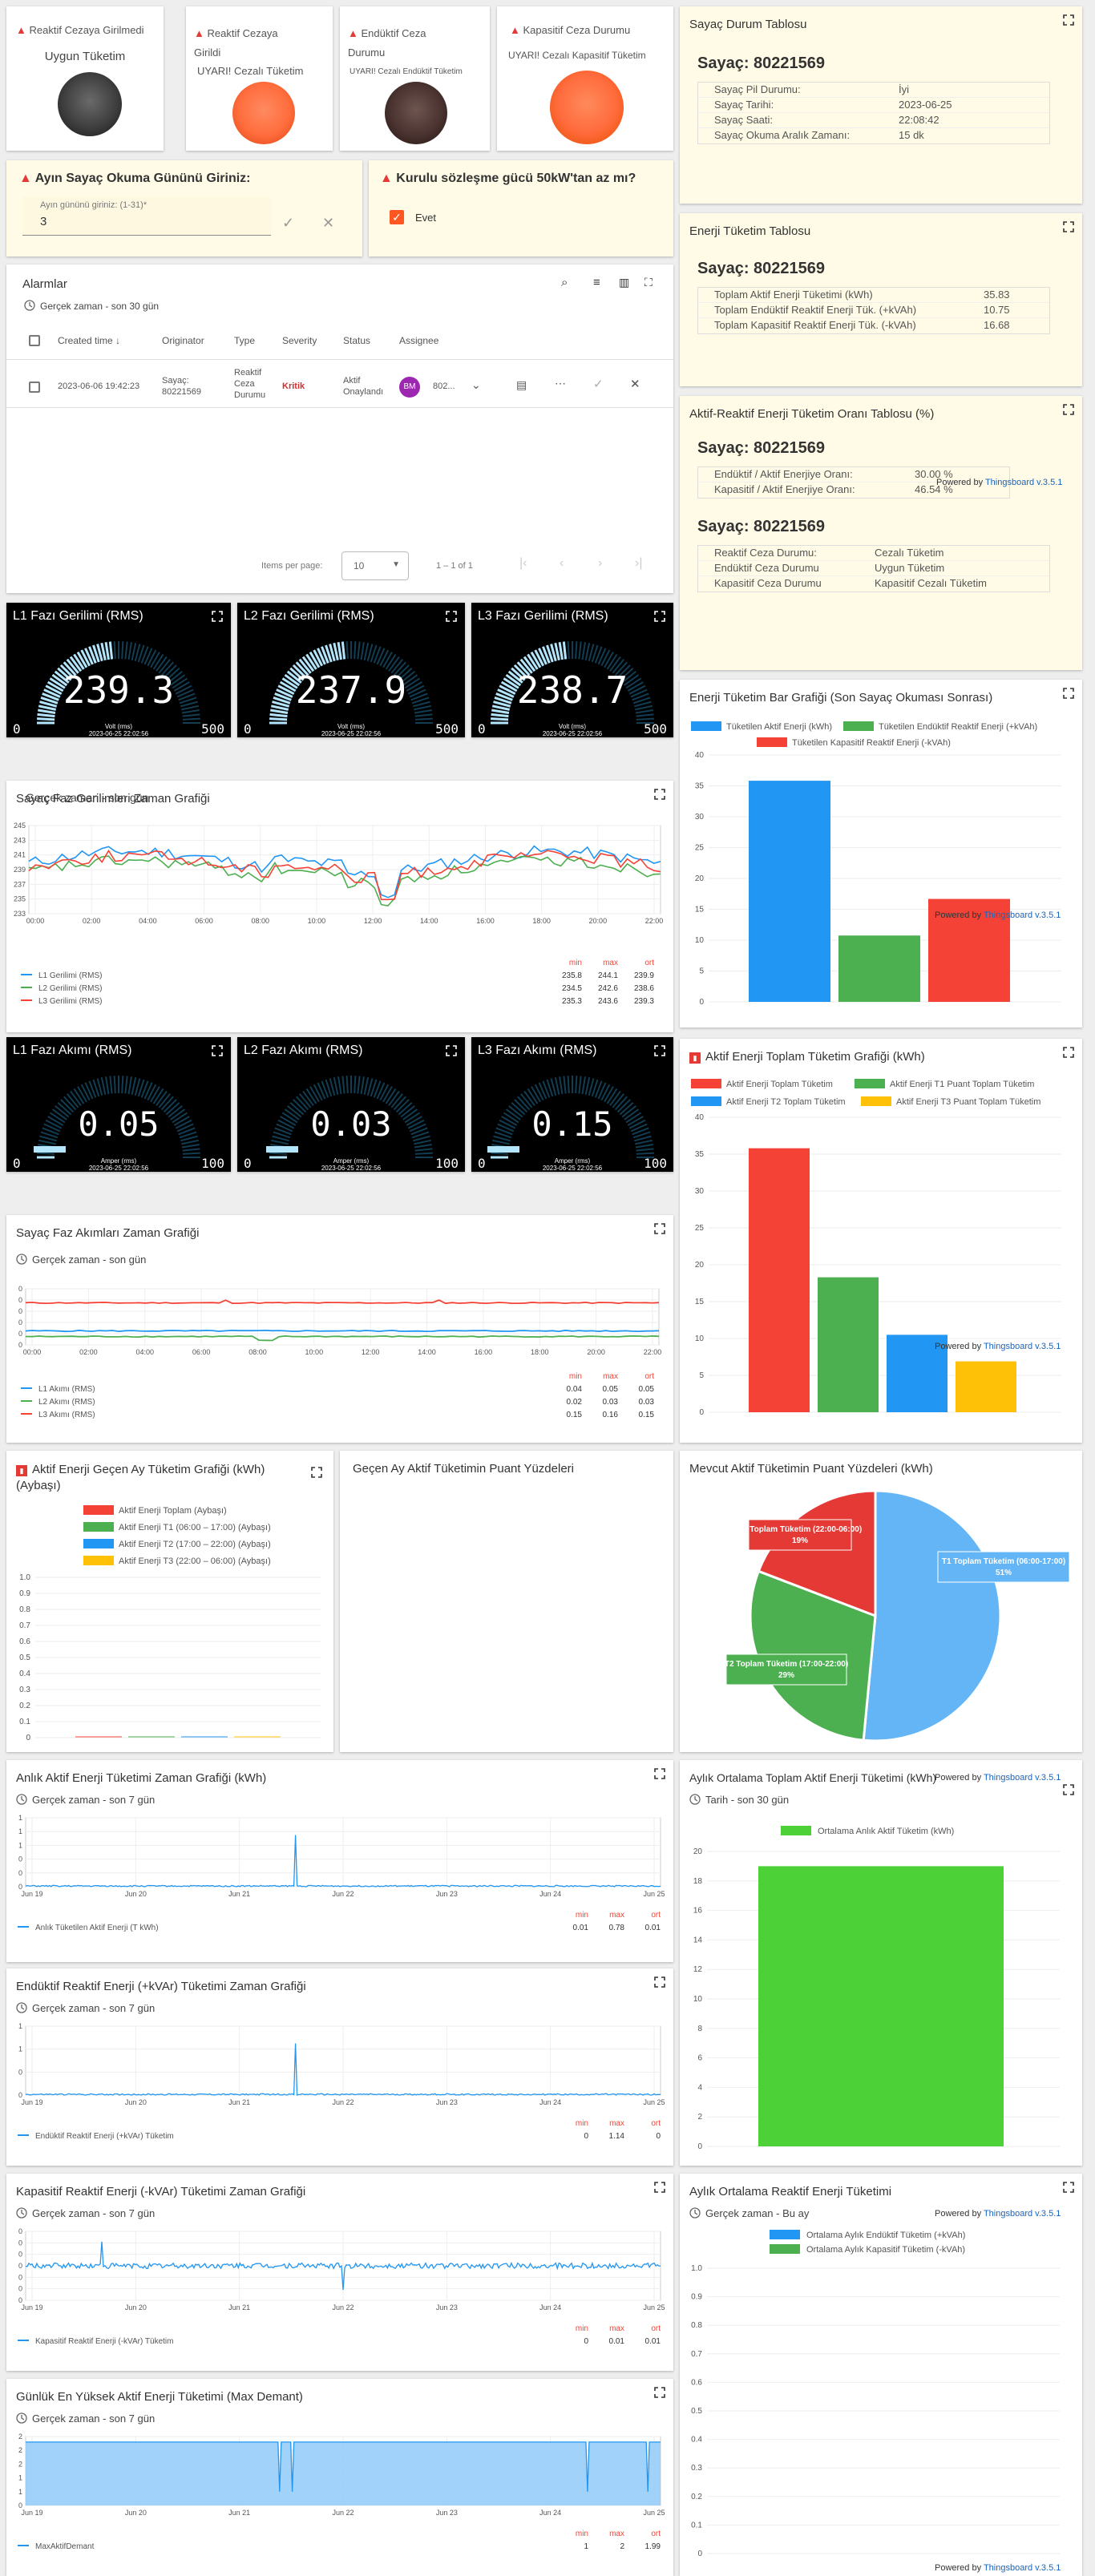  What do you see at coordinates (624, 283) in the screenshot?
I see `columns-icon: ▥` at bounding box center [624, 283].